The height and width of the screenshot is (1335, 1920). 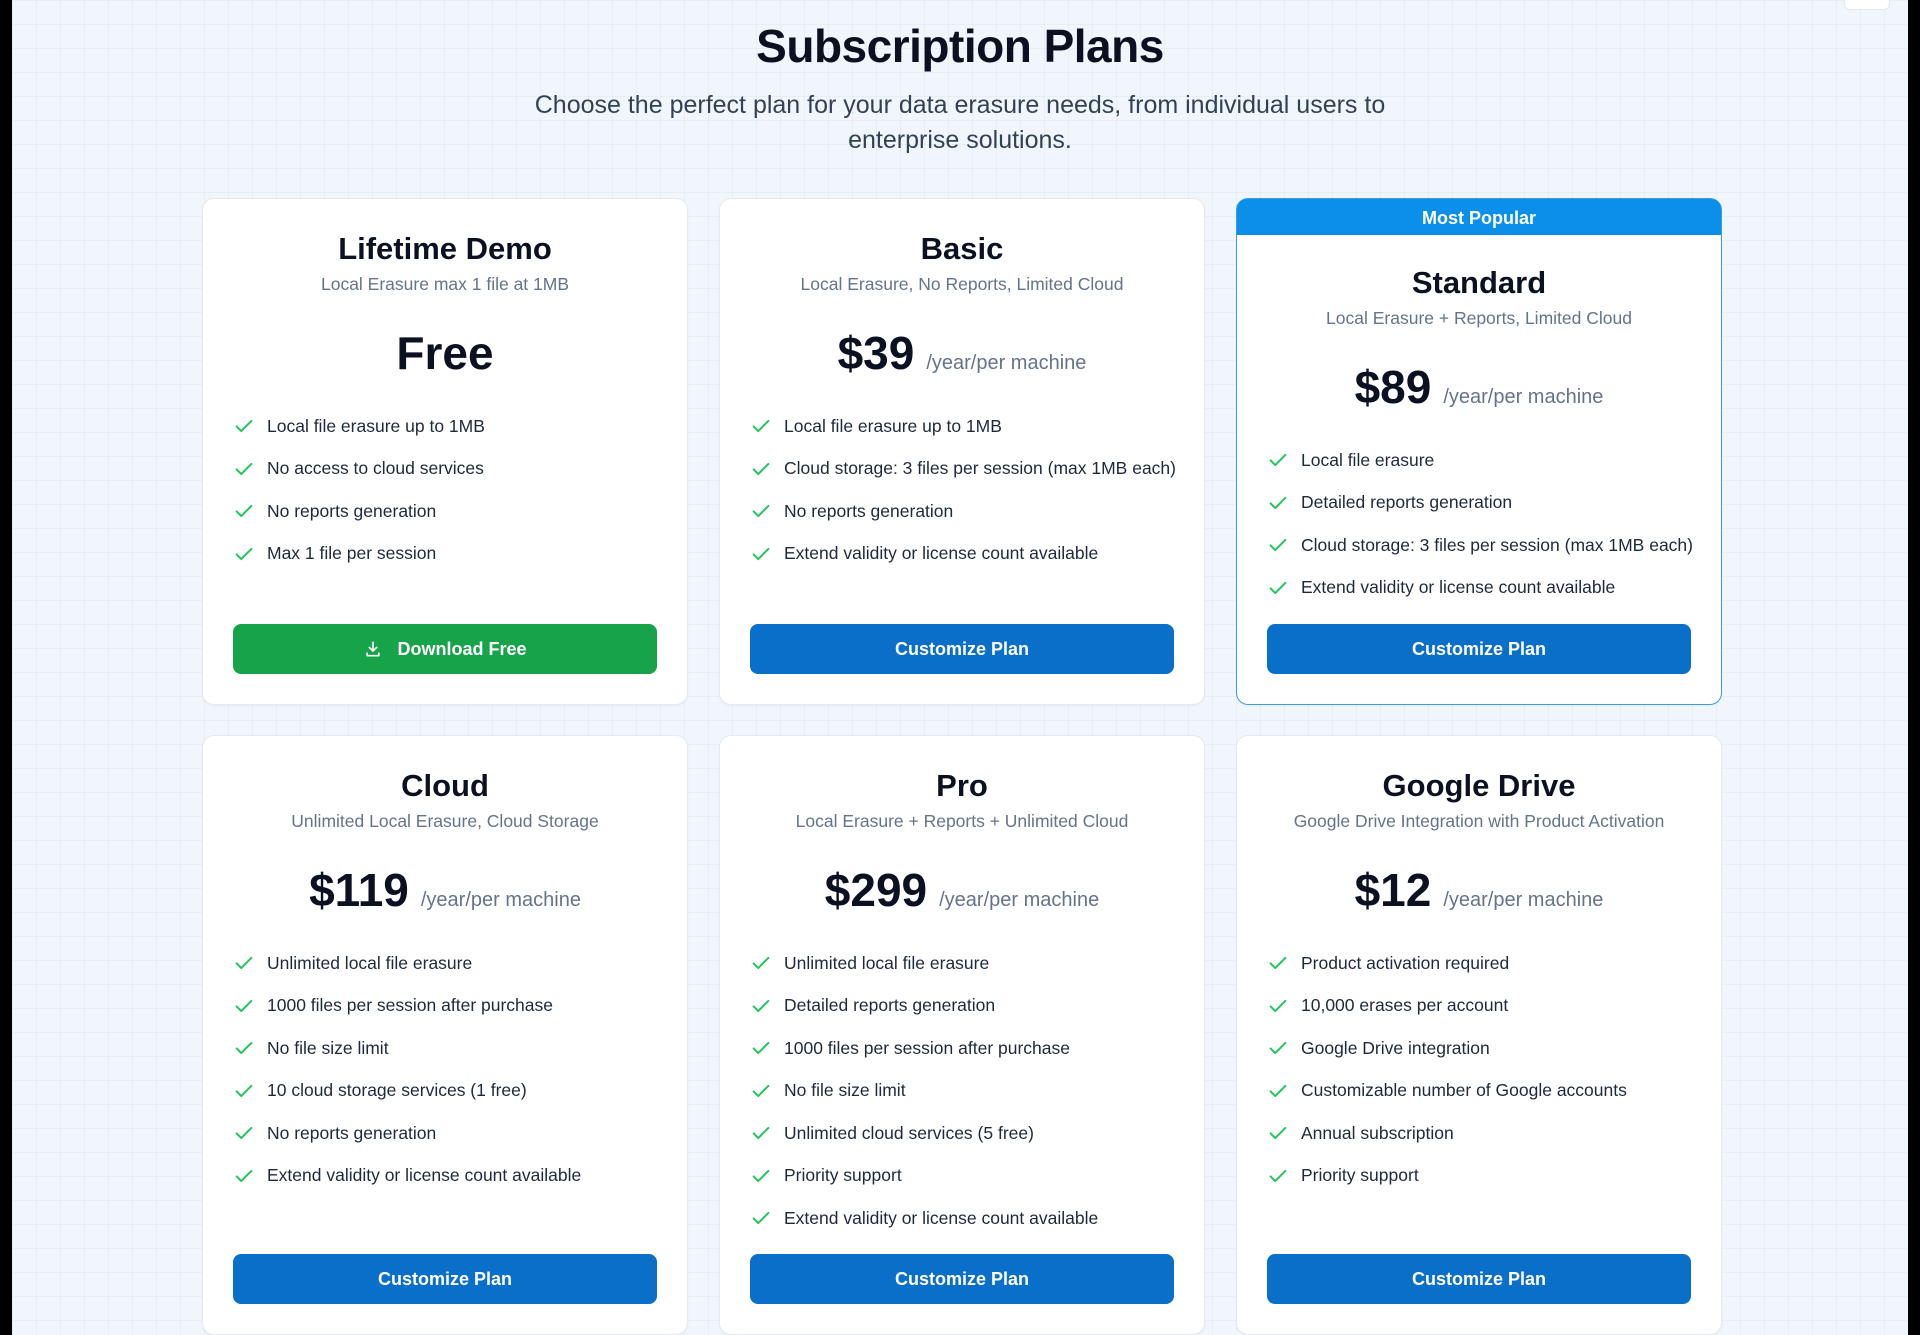 What do you see at coordinates (962, 785) in the screenshot?
I see `plan-name: Pro` at bounding box center [962, 785].